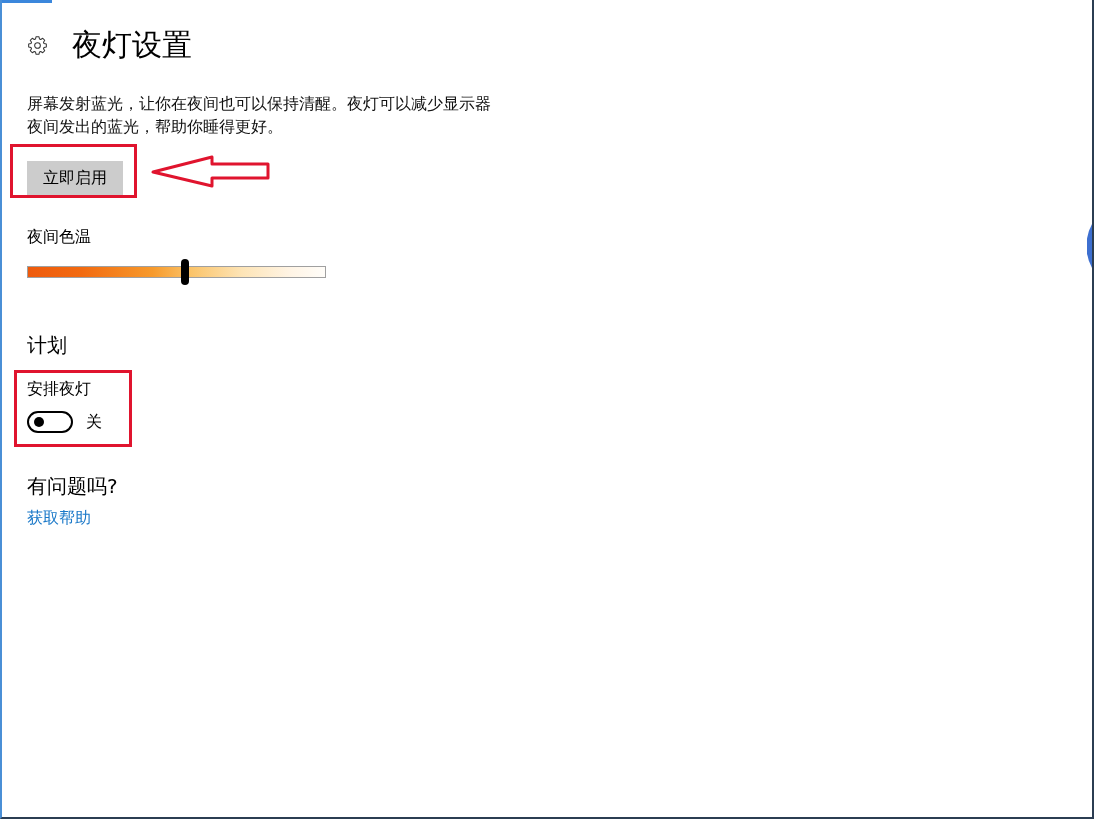 The width and height of the screenshot is (1095, 821). What do you see at coordinates (185, 272) in the screenshot?
I see `slider-thumb` at bounding box center [185, 272].